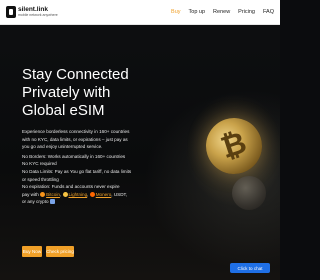 Image resolution: width=320 pixels, height=280 pixels. Describe the element at coordinates (66, 92) in the screenshot. I see `headline-line-2: Privately with` at that location.